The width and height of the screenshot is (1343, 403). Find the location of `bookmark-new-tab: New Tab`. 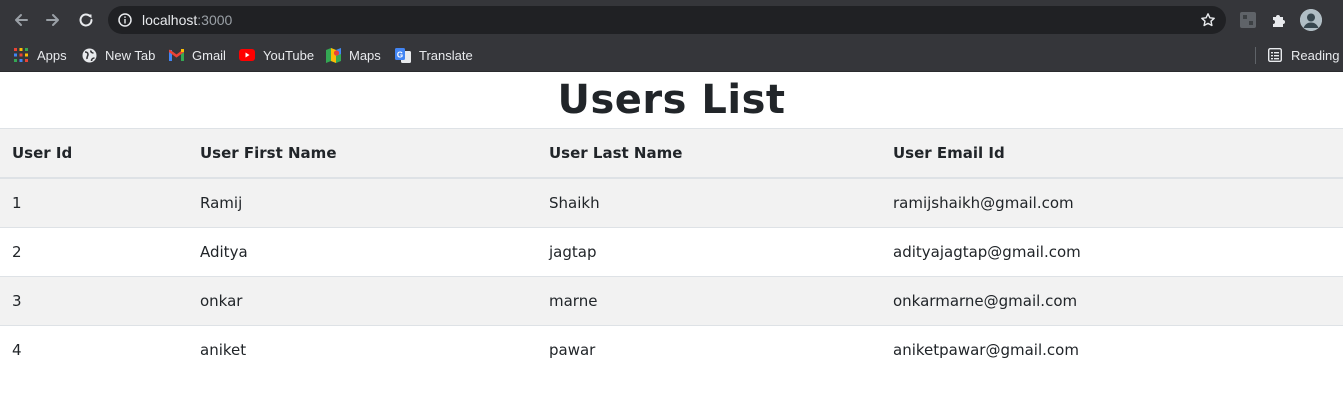

bookmark-new-tab: New Tab is located at coordinates (118, 55).